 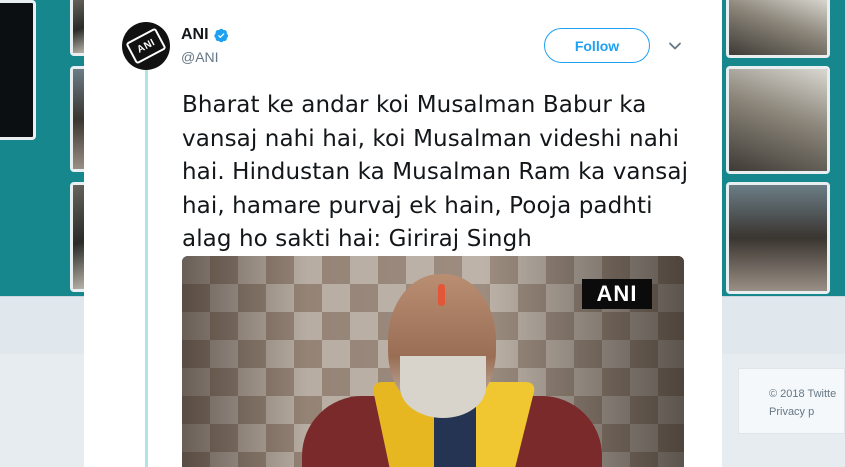 What do you see at coordinates (200, 57) in the screenshot?
I see `author-handle: @ANI` at bounding box center [200, 57].